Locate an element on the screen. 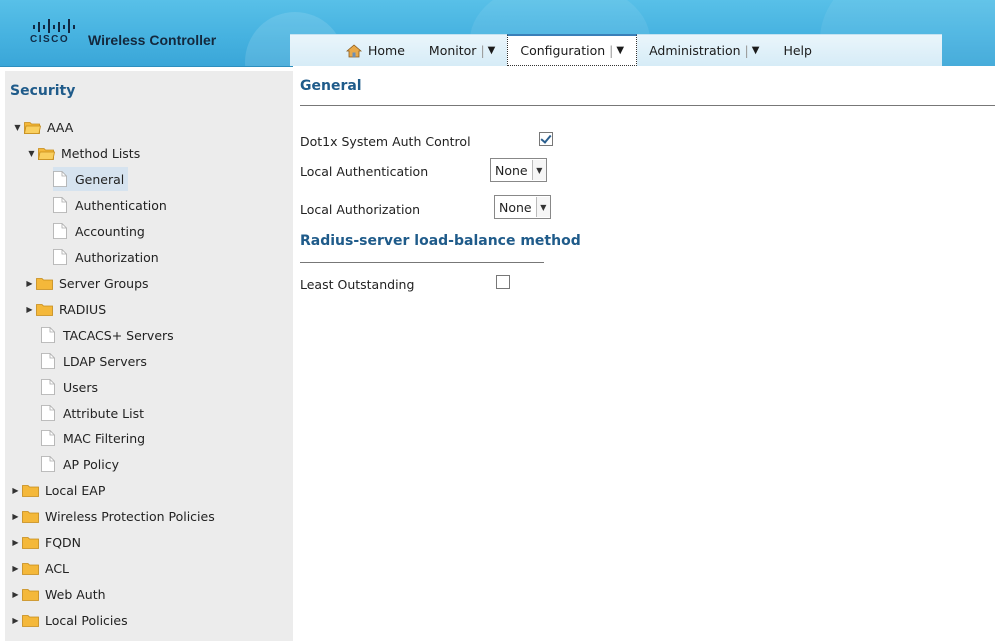 Image resolution: width=995 pixels, height=641 pixels. tree-item-general: General is located at coordinates (91, 179).